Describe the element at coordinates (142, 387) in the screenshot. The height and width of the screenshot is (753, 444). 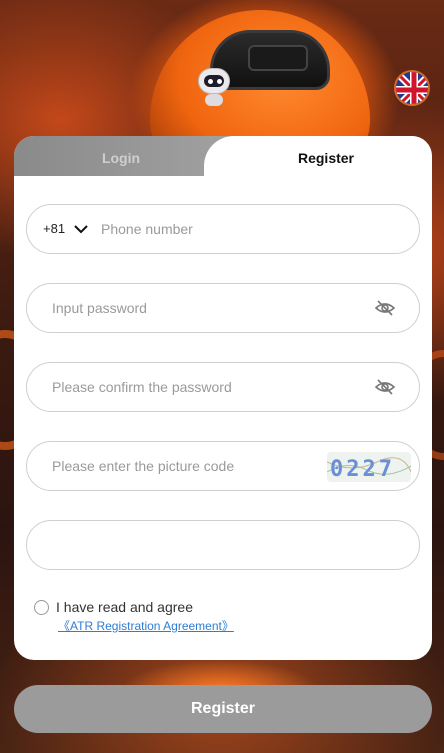
I see `confirm-password-input: Please confirm the password` at that location.